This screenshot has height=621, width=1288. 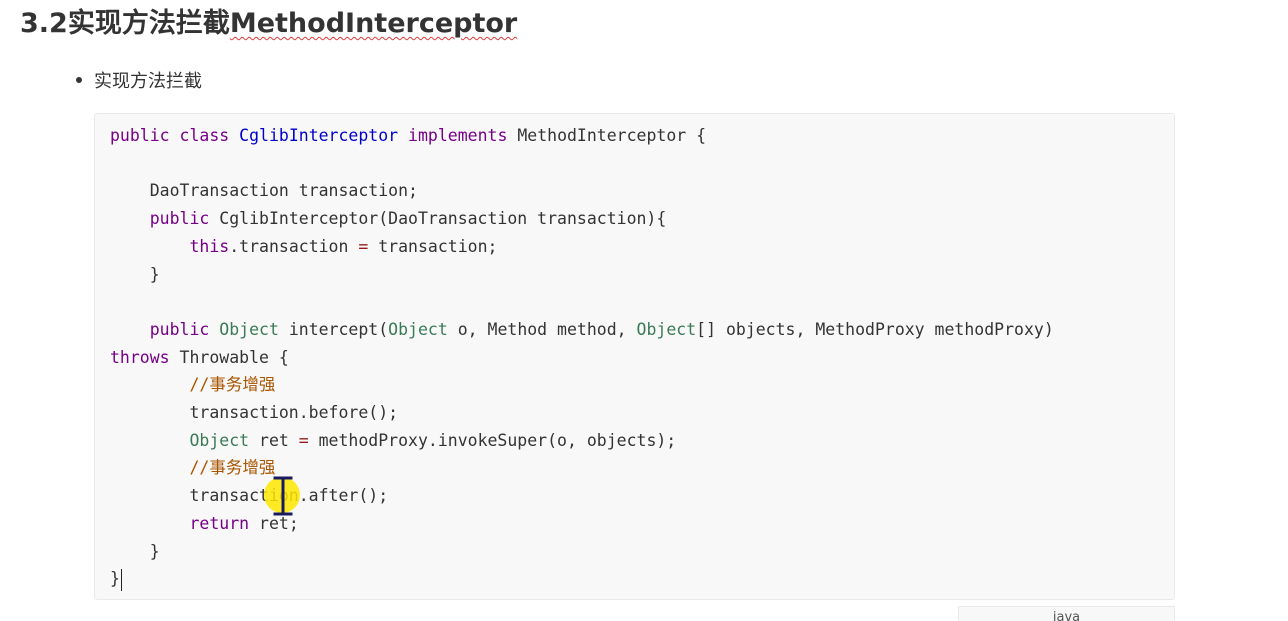 I want to click on bullet-text: 实现方法拦截, so click(x=148, y=81).